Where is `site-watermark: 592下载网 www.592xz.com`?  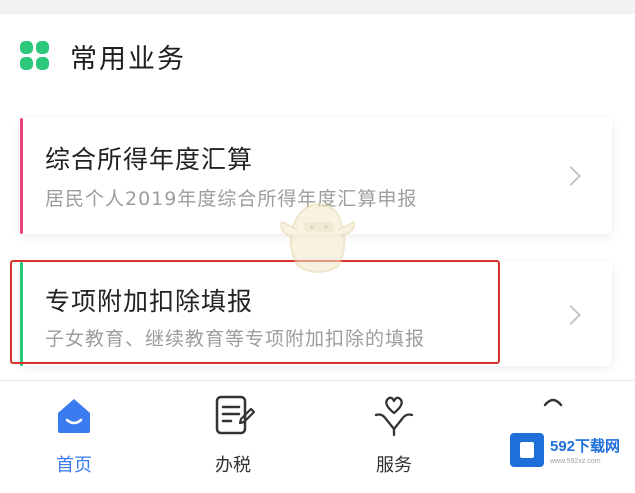 site-watermark: 592下载网 www.592xz.com is located at coordinates (569, 450).